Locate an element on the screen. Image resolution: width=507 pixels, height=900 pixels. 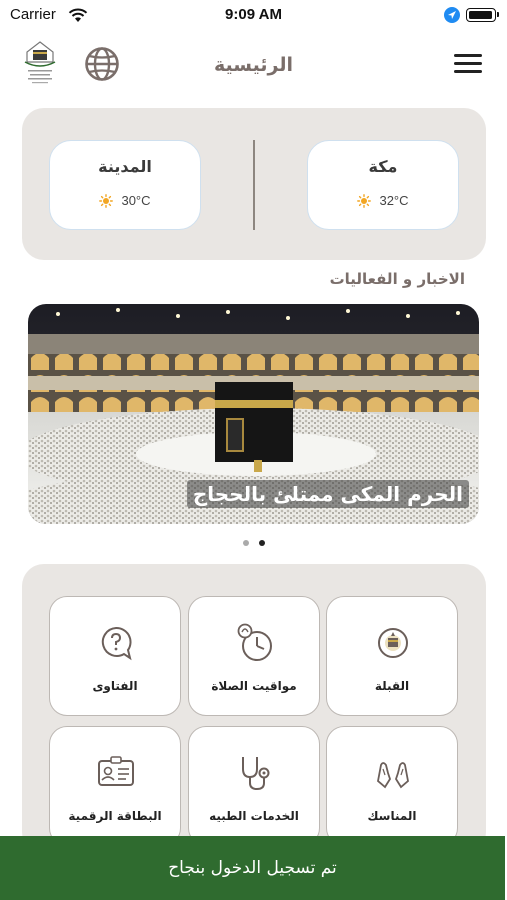
service-digital-card: البطاقة الرقمية is located at coordinates (115, 786).